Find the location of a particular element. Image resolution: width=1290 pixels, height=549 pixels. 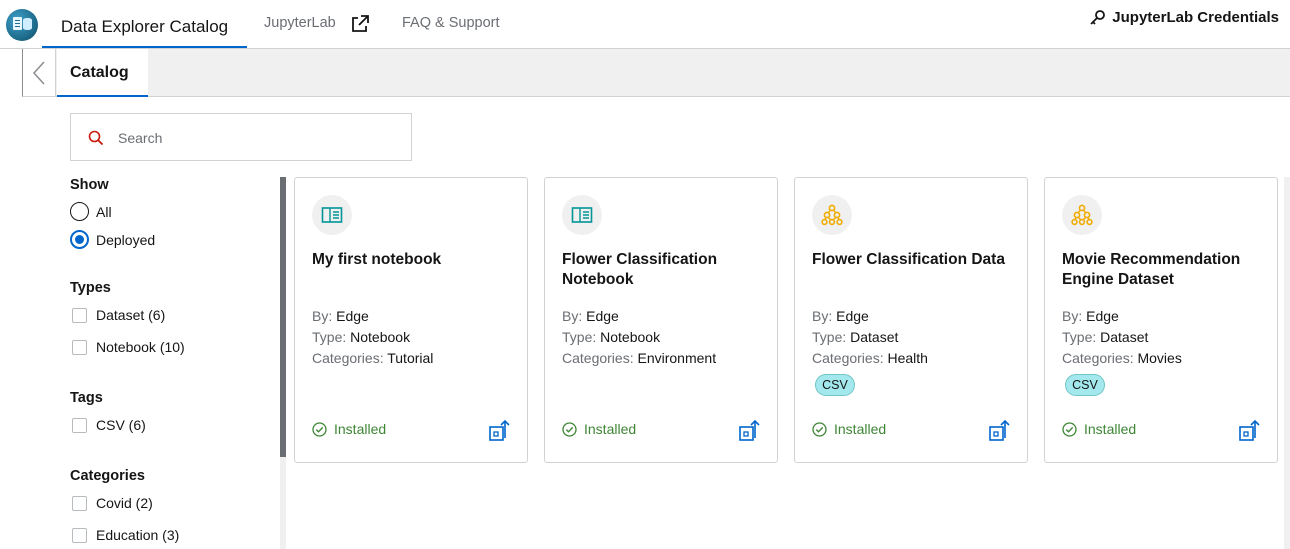

card-categories: Categories: Tutorial is located at coordinates (372, 358).